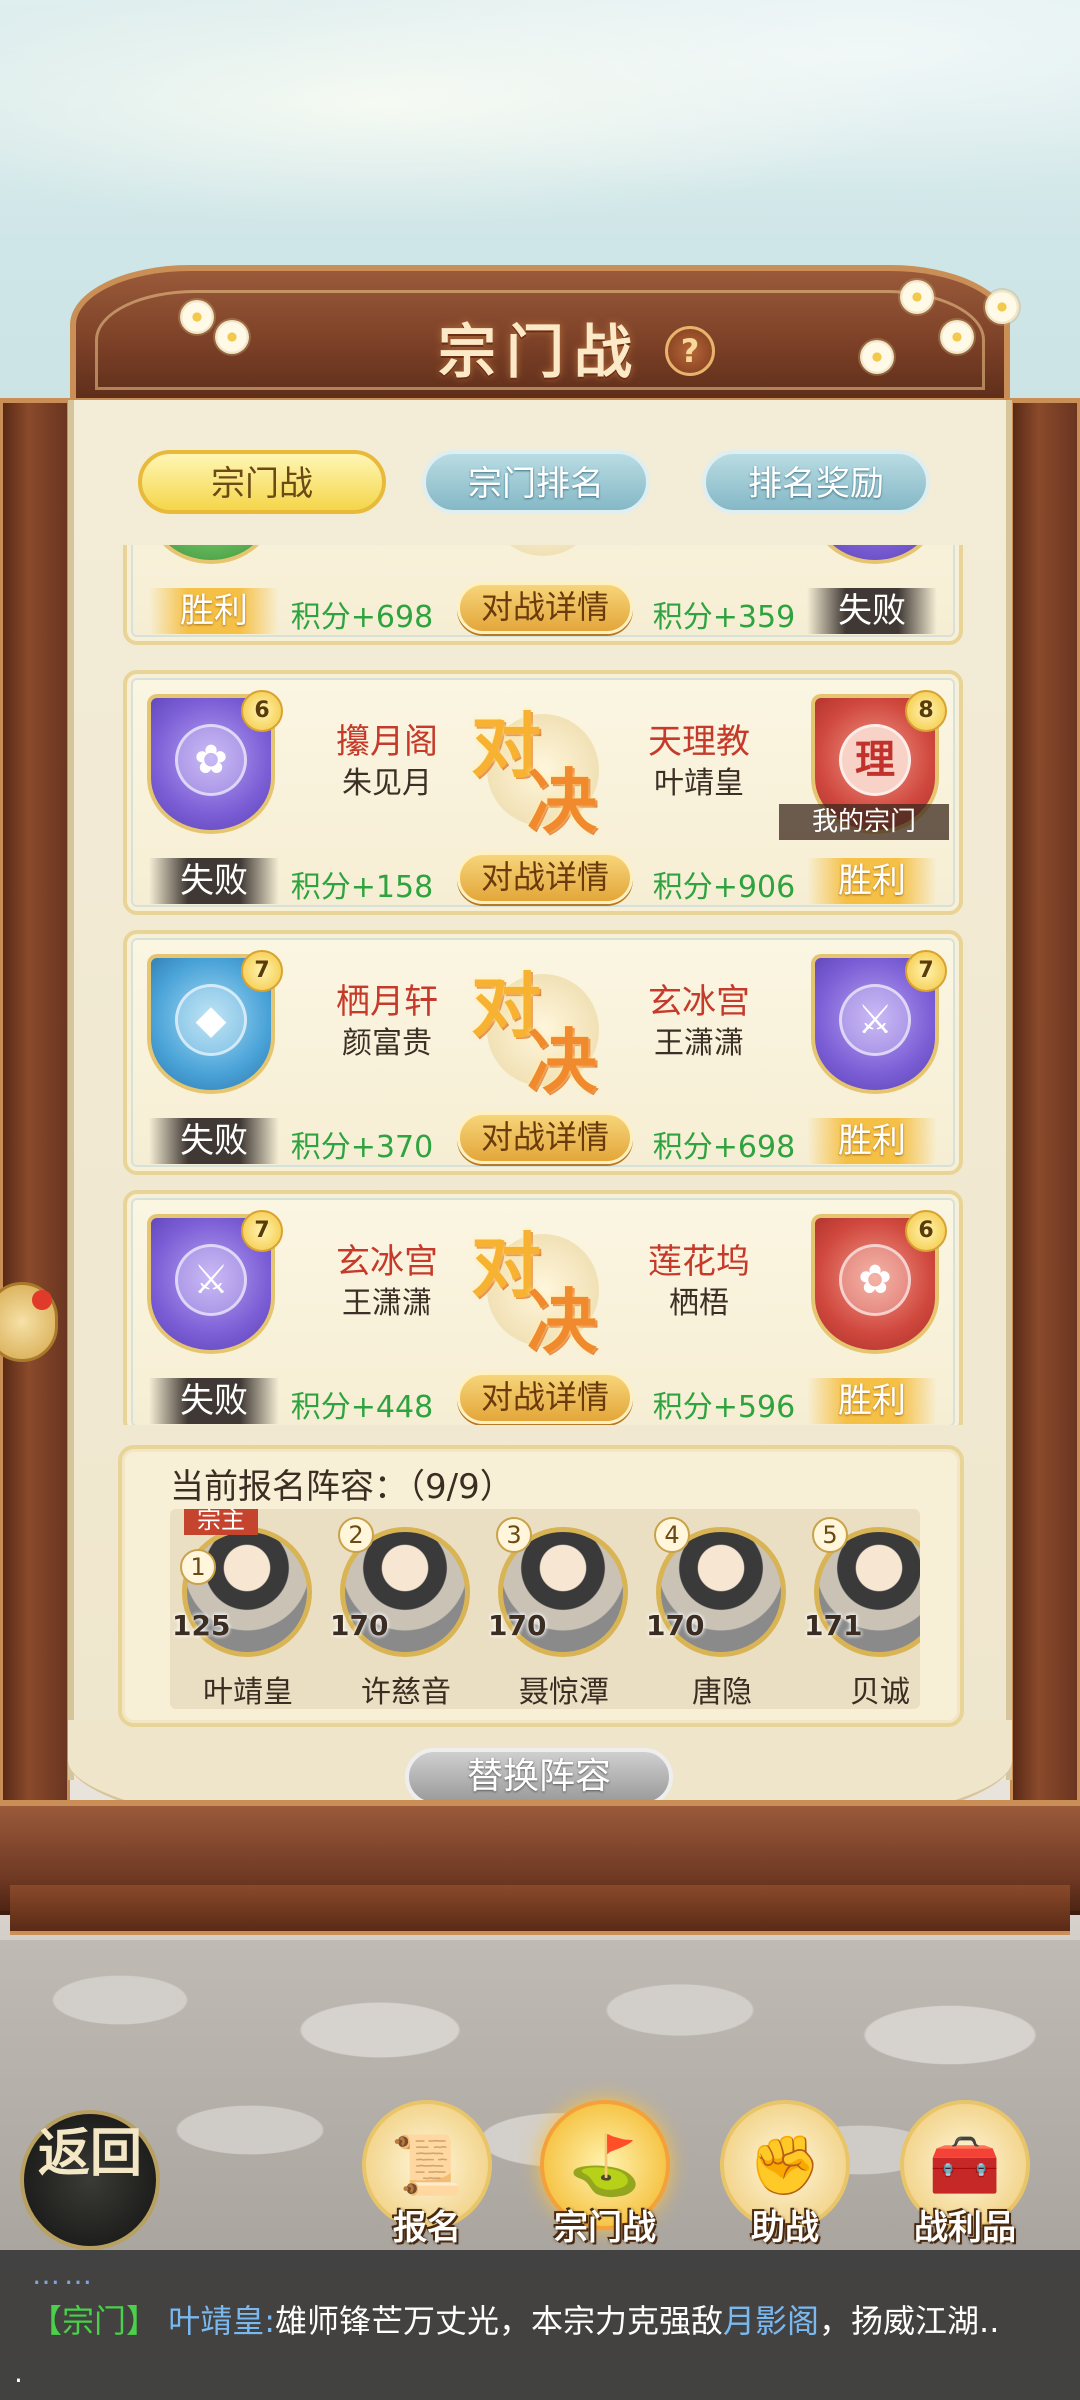 This screenshot has height=2400, width=1080. I want to click on frame-pillar-left, so click(35, 1150).